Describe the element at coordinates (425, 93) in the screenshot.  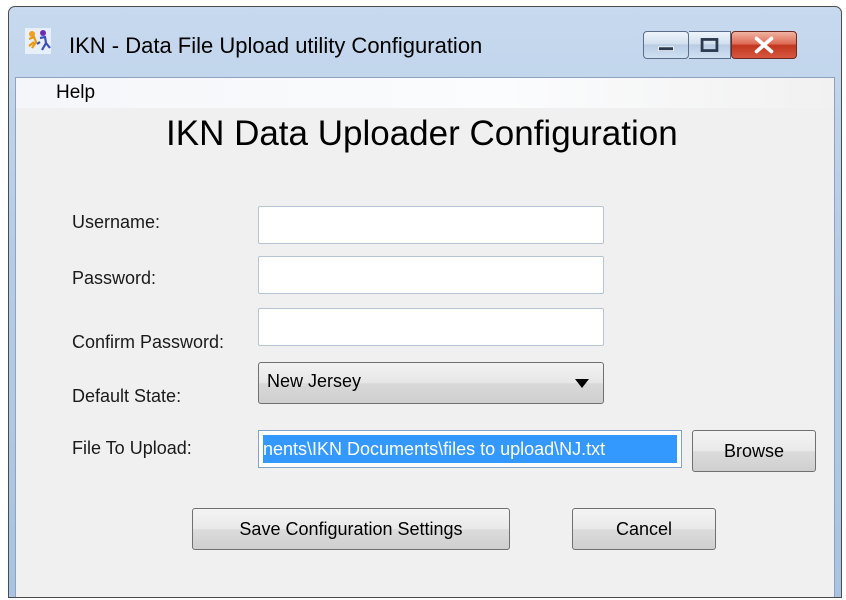
I see `menu-bar: Help` at that location.